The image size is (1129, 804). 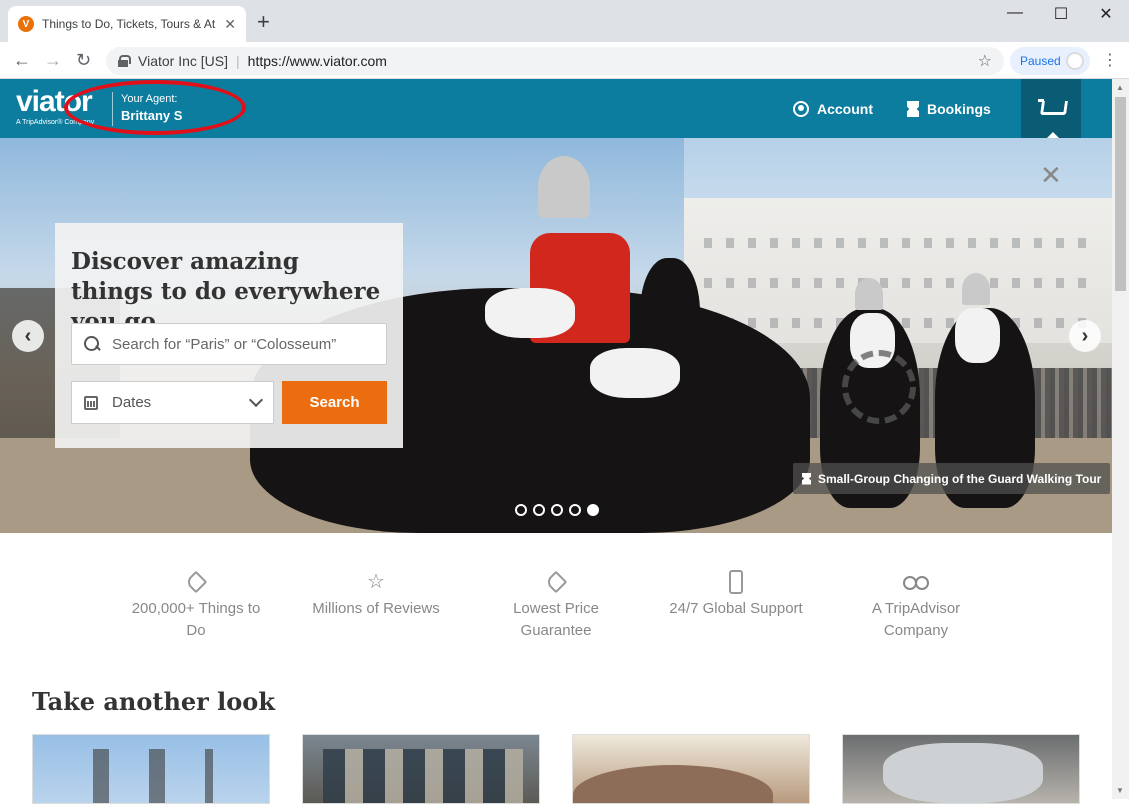 What do you see at coordinates (256, 400) in the screenshot?
I see `chevron-down-icon` at bounding box center [256, 400].